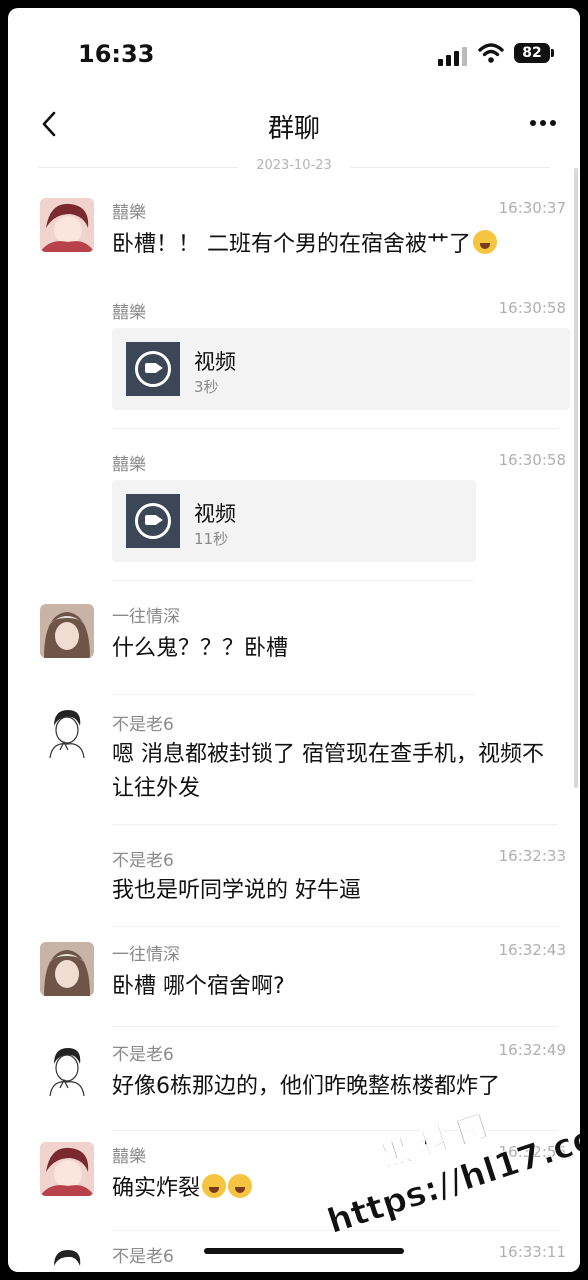  I want to click on message-time: 16:32:33, so click(532, 856).